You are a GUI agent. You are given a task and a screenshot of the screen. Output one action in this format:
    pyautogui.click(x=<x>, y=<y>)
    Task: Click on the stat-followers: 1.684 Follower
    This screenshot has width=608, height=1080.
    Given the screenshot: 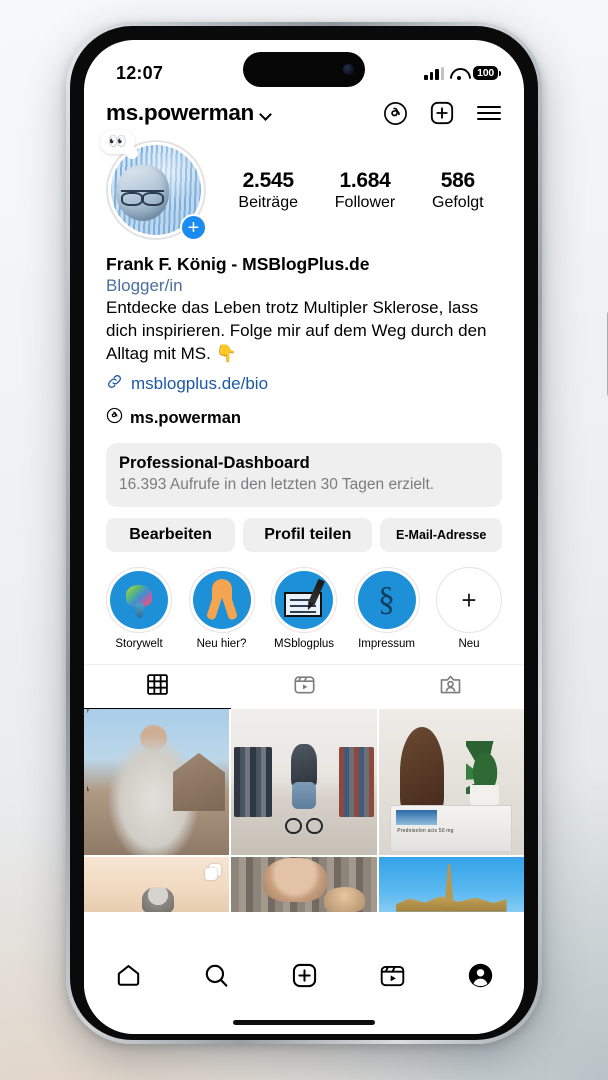 What is the action you would take?
    pyautogui.click(x=365, y=190)
    